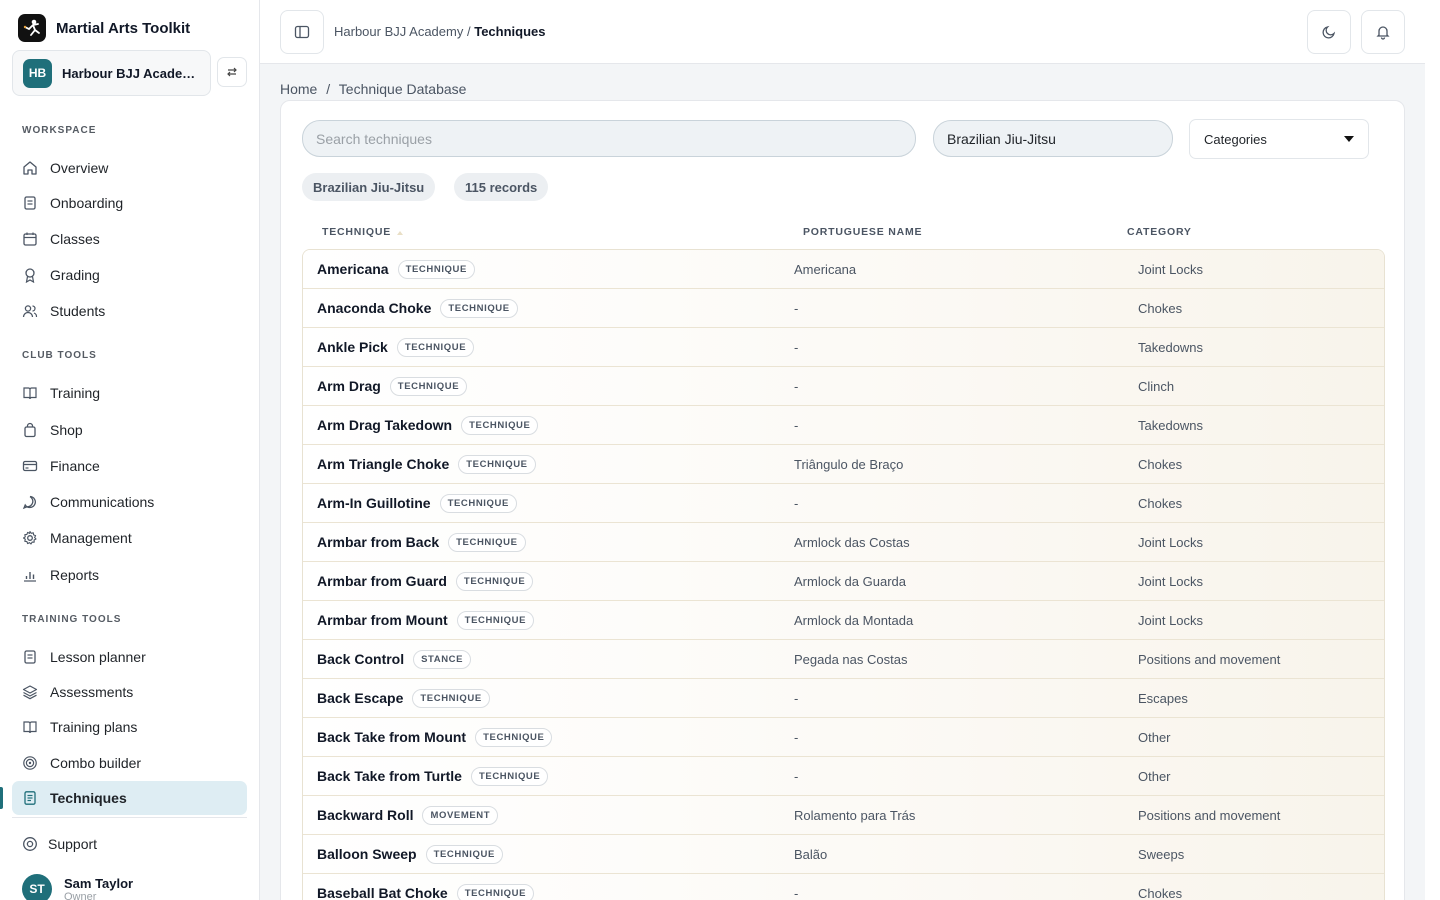 The width and height of the screenshot is (1440, 900). Describe the element at coordinates (129, 311) in the screenshot. I see `sidebar-item-students: Students` at that location.